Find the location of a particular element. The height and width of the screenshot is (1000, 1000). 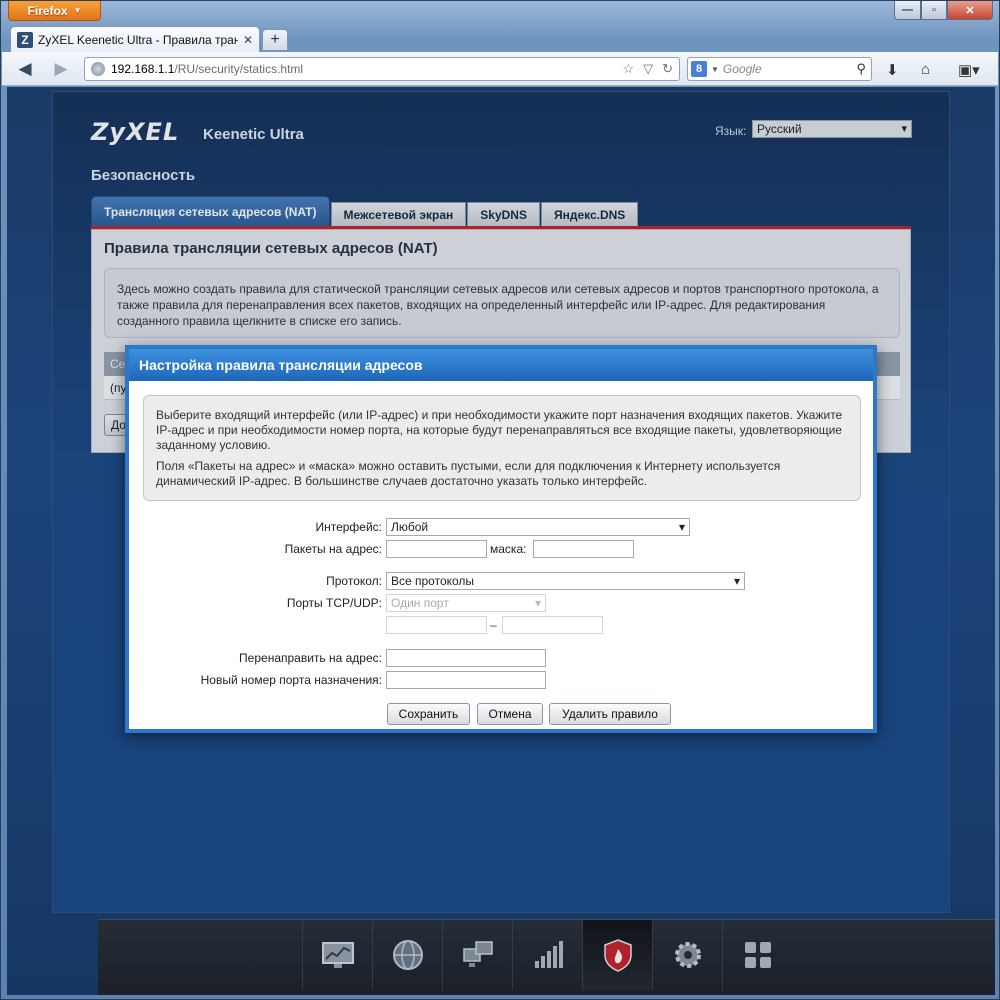

close-window-button: ✕ is located at coordinates (970, 10).